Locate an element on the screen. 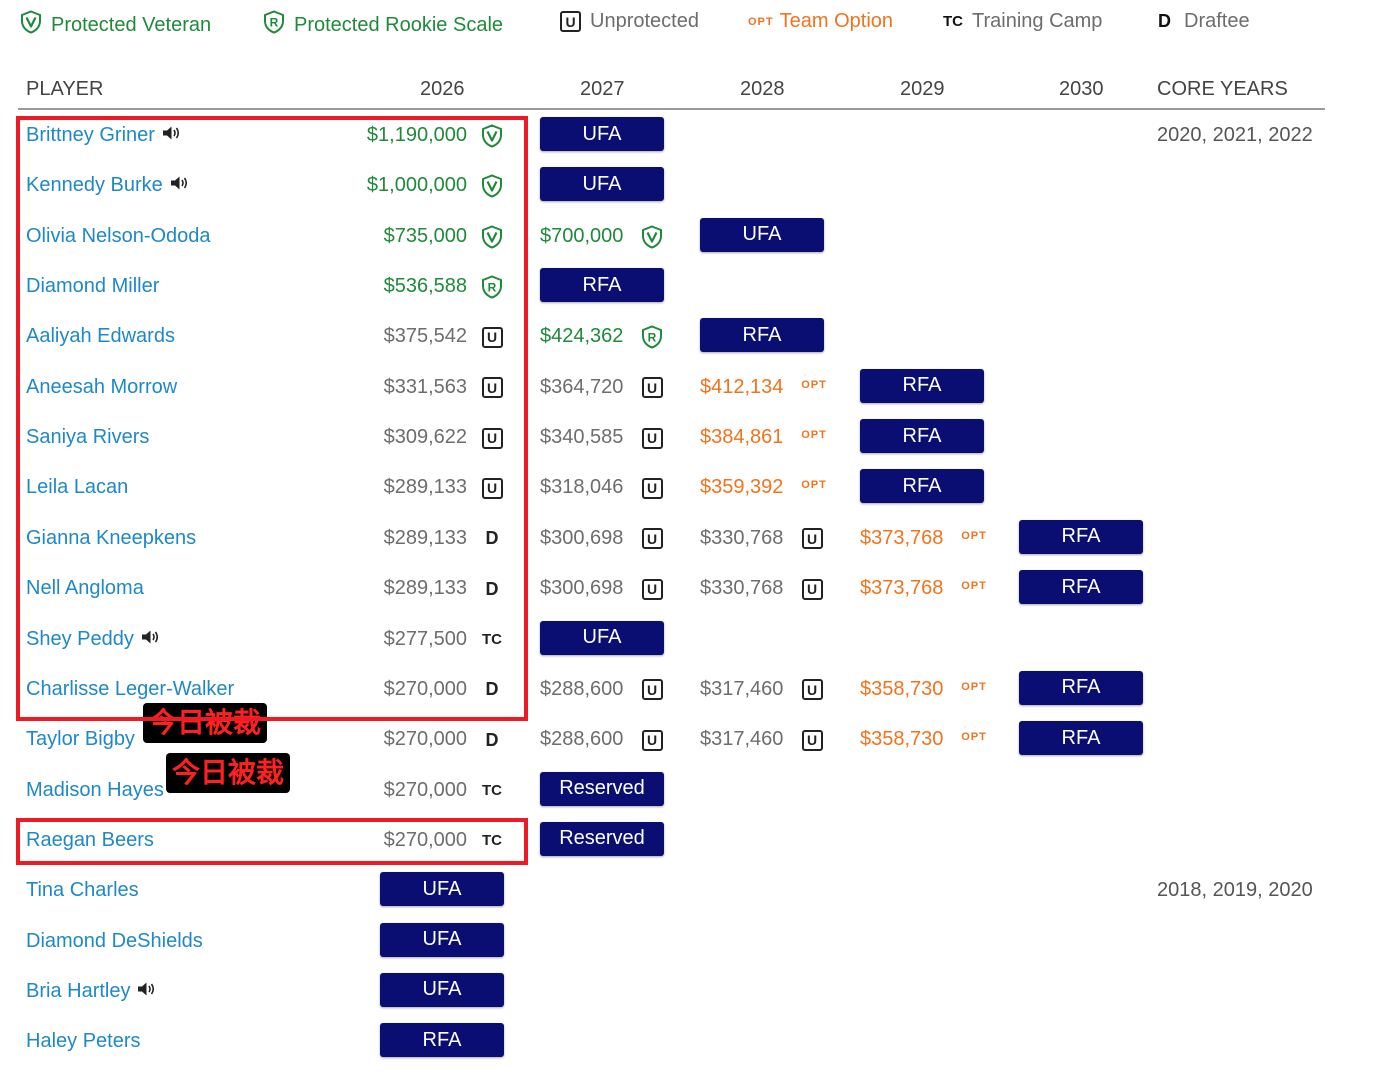 This screenshot has width=1390, height=1080. player-name-link: Haley Peters is located at coordinates (83, 1041).